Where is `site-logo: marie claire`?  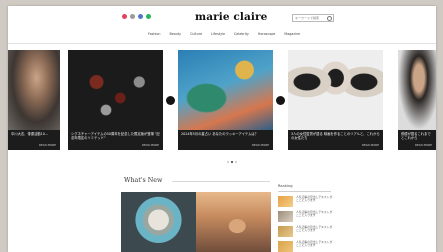 site-logo: marie claire is located at coordinates (231, 17).